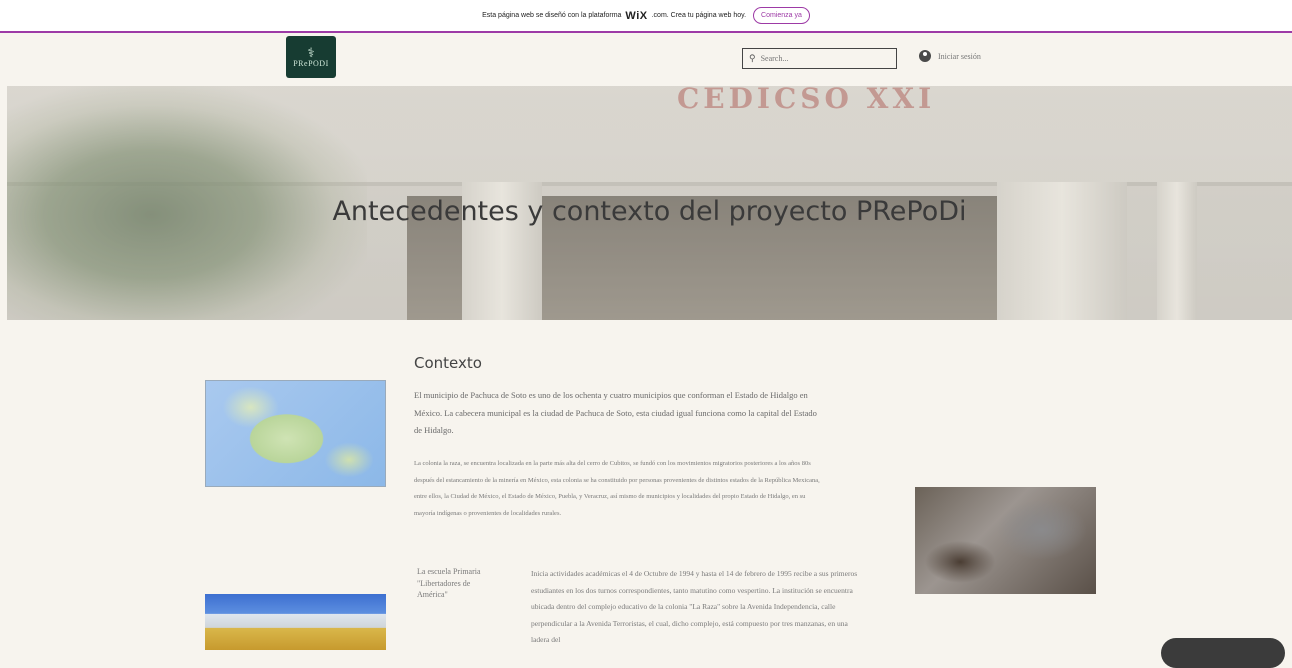  I want to click on login-label: Iniciar sesión, so click(959, 56).